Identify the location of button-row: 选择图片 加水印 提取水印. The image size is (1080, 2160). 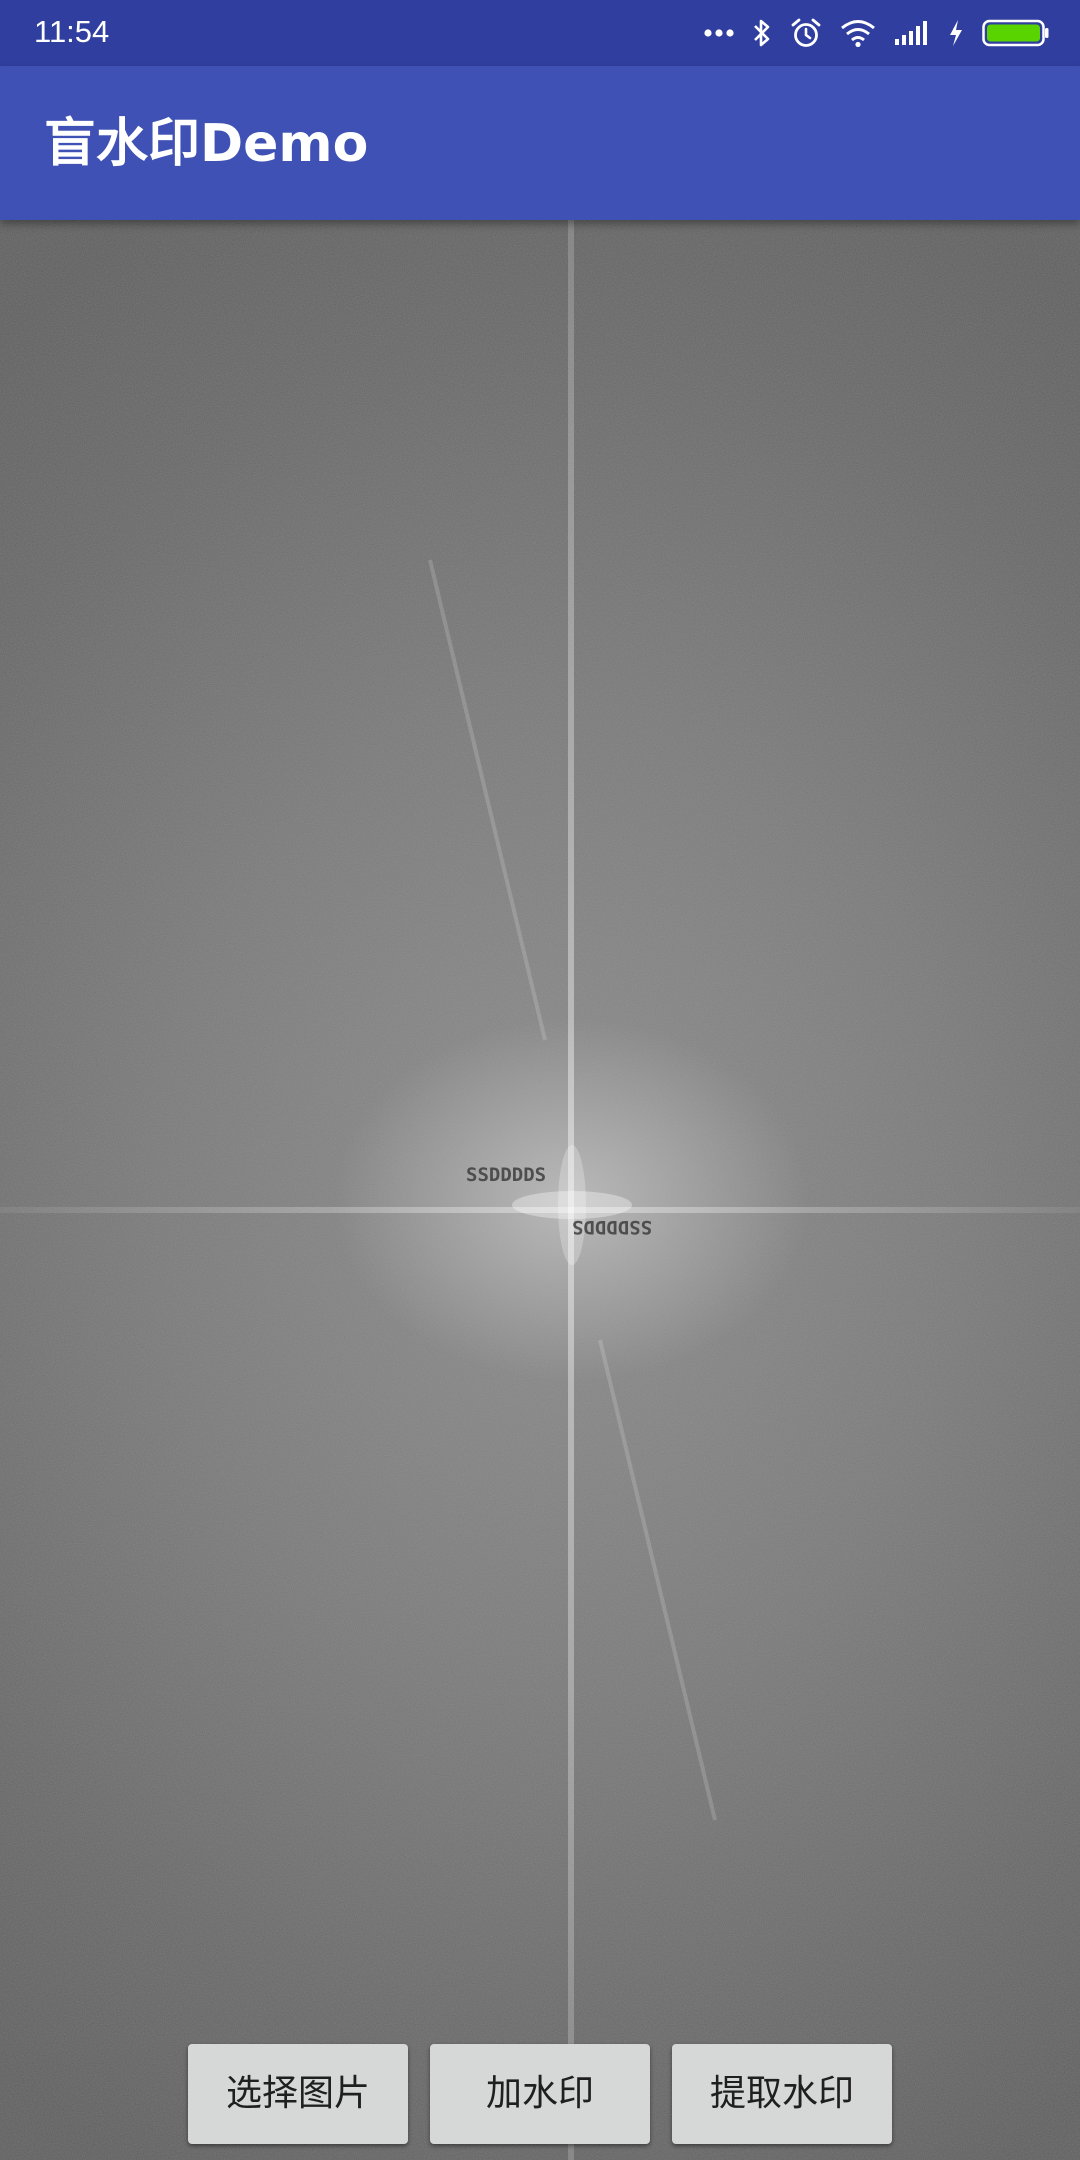
(540, 2094).